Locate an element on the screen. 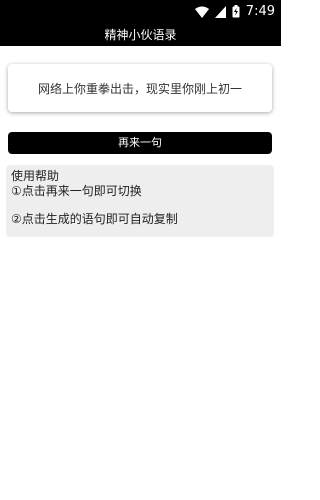  quote-text: 网络上你重拳出击，现实里你刚上初一 is located at coordinates (140, 88).